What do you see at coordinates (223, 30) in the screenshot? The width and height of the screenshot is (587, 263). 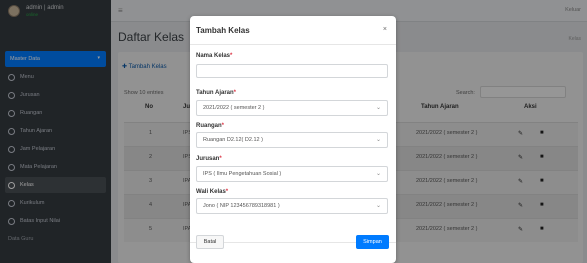 I see `modal-title: Tambah Kelas` at bounding box center [223, 30].